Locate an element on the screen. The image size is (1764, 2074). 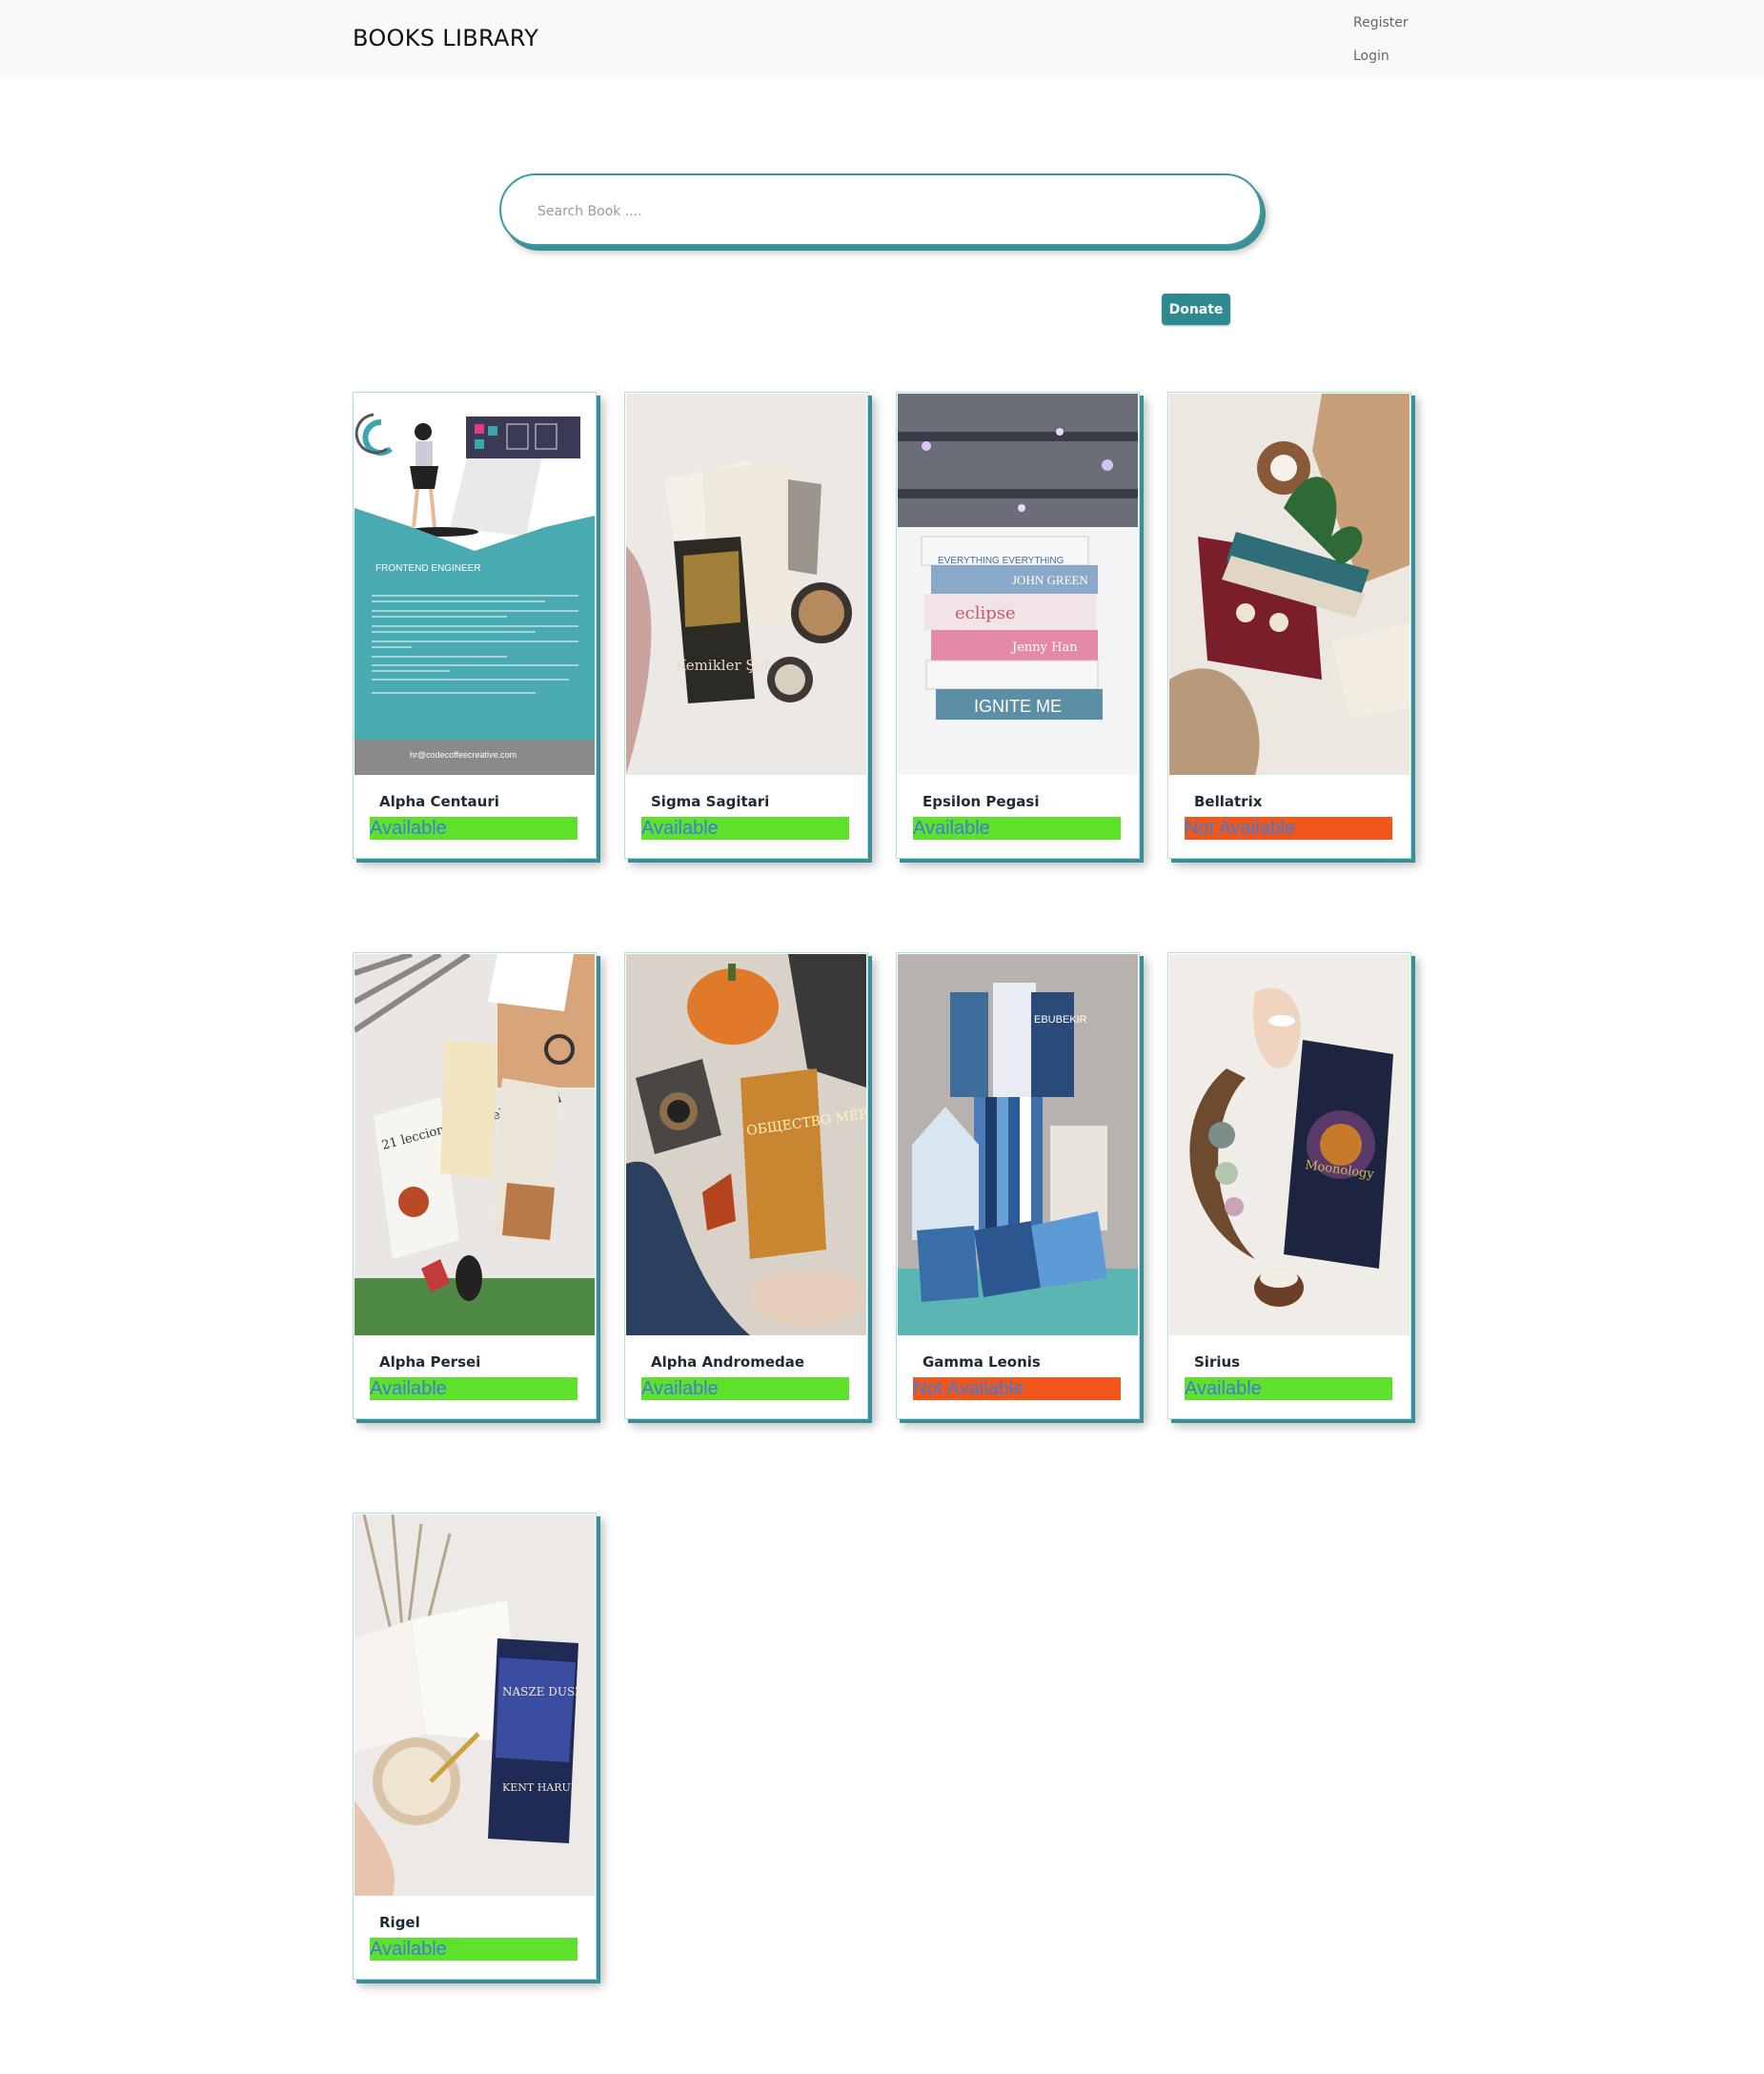
book-title: Rigel is located at coordinates (400, 1922).